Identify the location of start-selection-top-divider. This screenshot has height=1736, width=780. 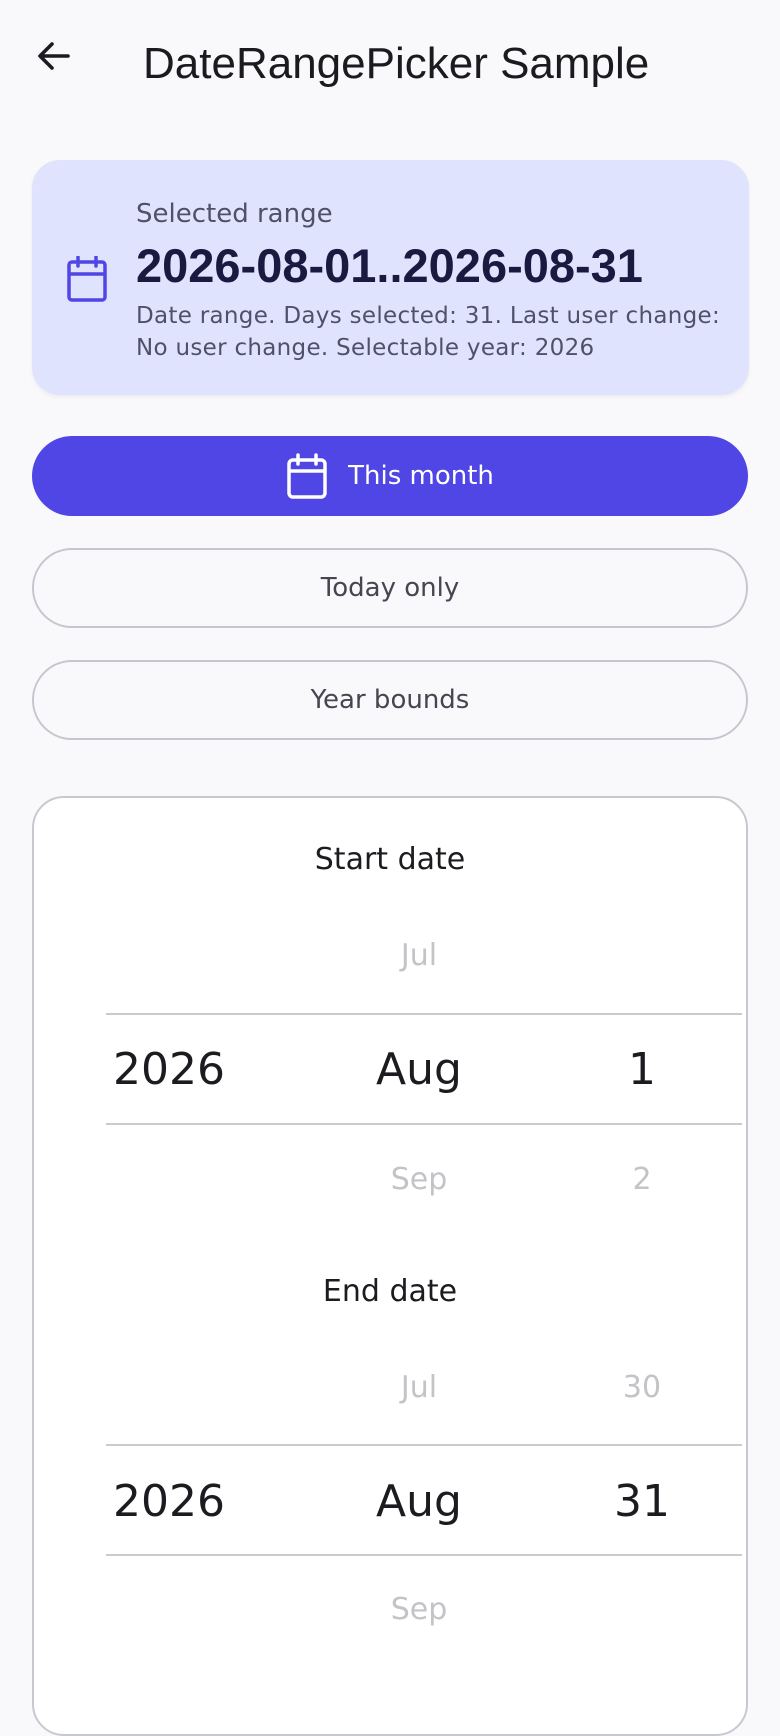
(424, 1014).